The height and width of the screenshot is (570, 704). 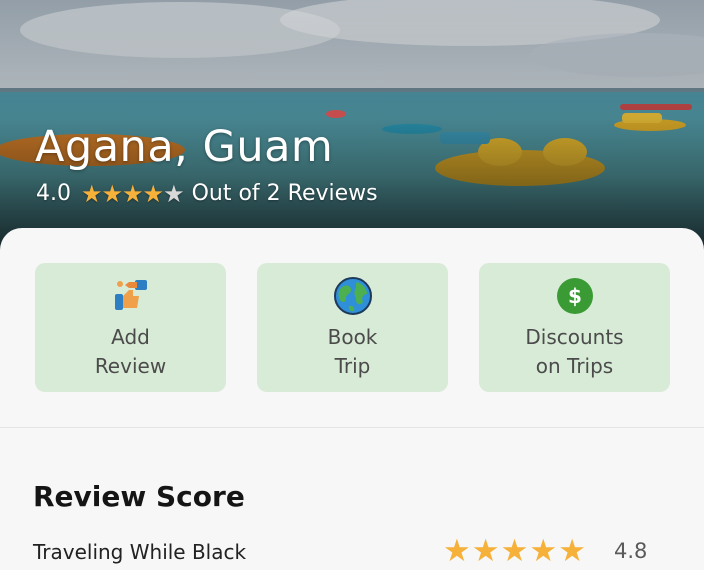 I want to click on add-review-button: Add Review, so click(x=130, y=327).